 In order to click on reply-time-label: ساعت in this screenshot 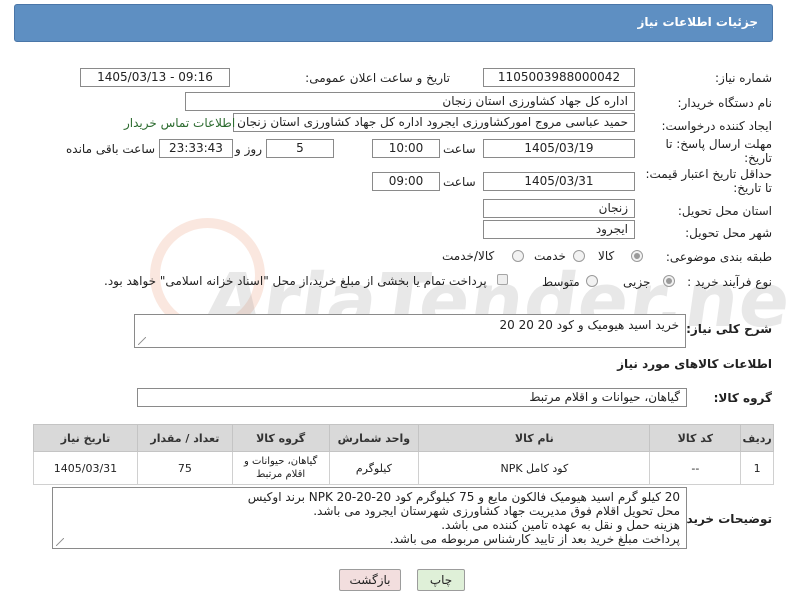, I will do `click(459, 149)`.